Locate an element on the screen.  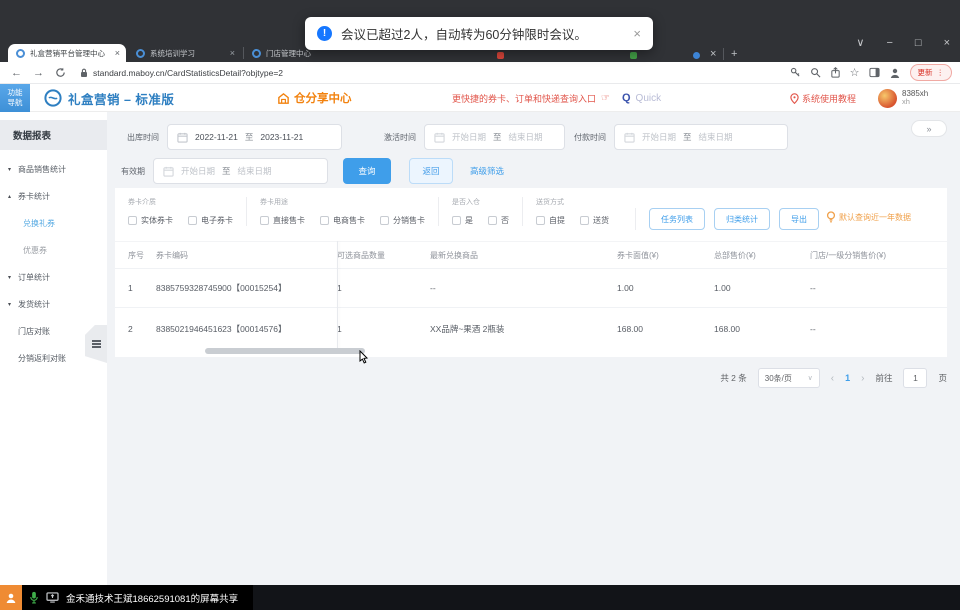
more-menu-icon: ⋮ is located at coordinates (941, 72).